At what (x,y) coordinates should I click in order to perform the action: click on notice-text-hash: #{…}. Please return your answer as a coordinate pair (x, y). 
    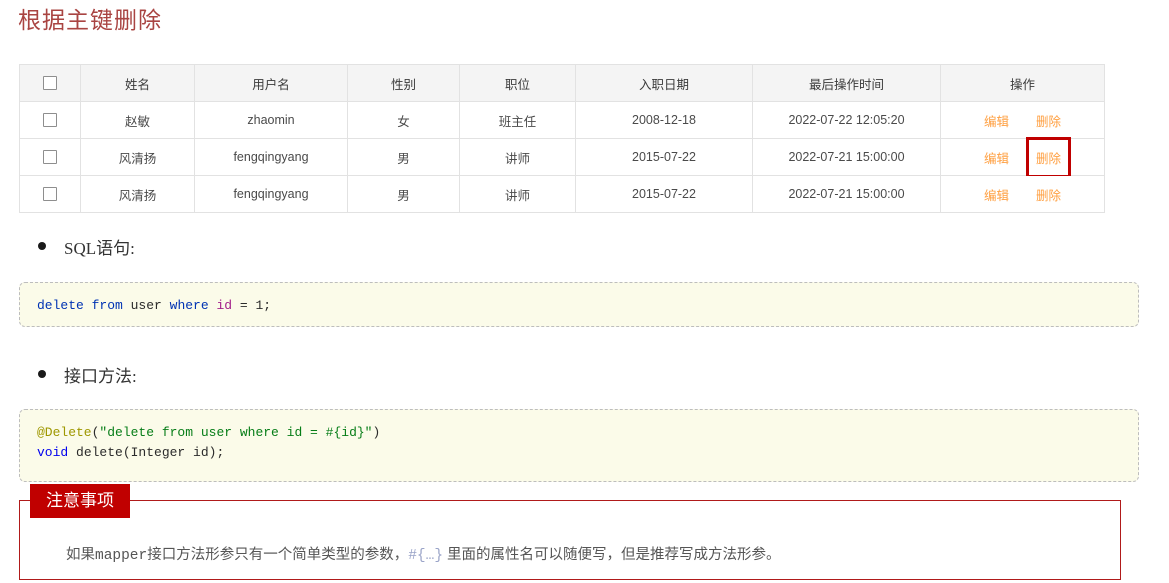
    Looking at the image, I should click on (426, 556).